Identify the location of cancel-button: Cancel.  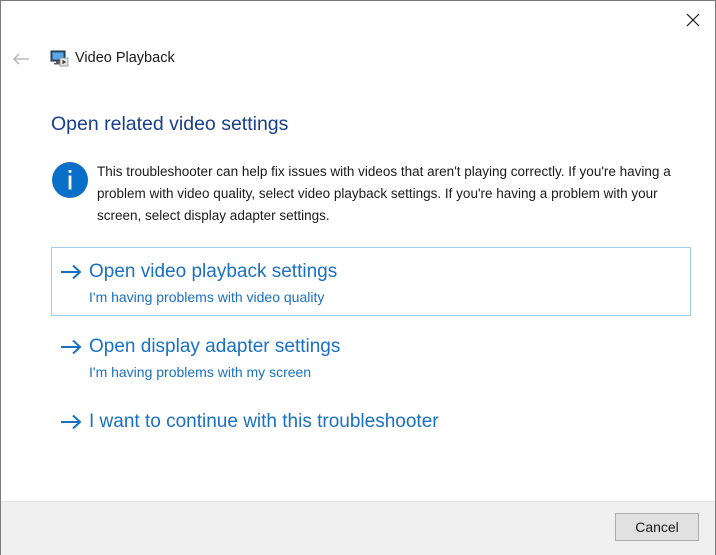
(657, 527).